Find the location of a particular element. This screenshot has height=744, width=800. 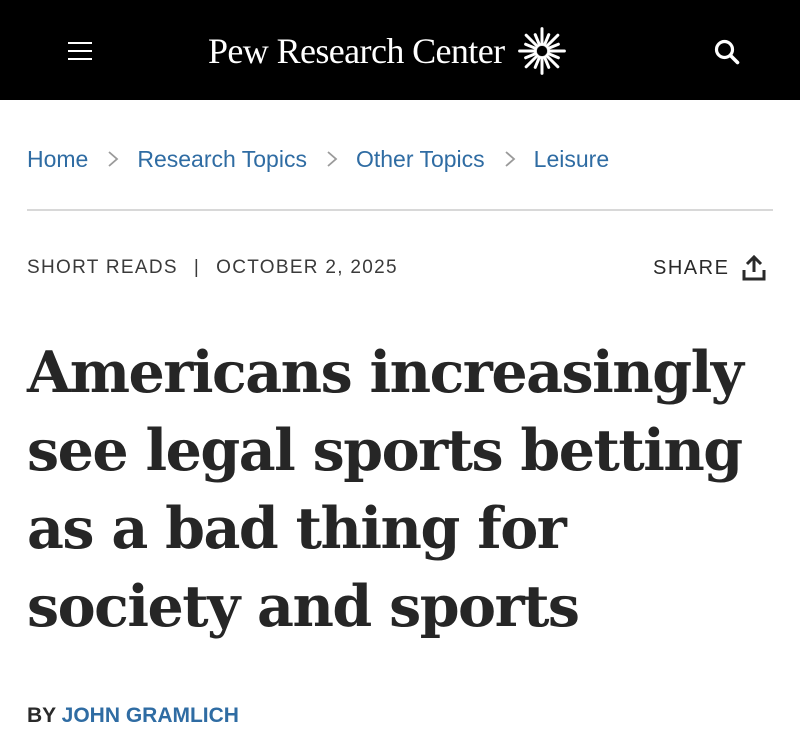

top-navigation-bar: Pew Research Center is located at coordinates (400, 50).